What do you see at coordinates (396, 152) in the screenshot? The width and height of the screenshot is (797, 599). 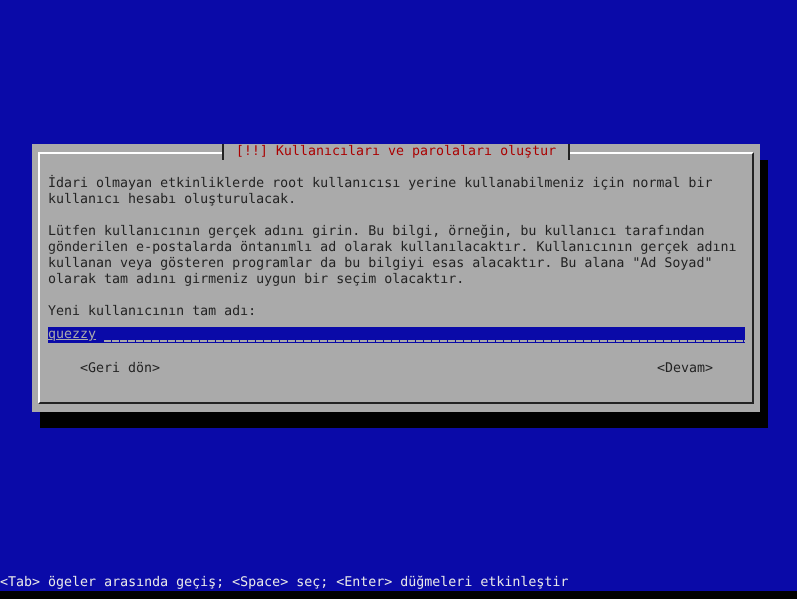 I see `dialog-title: [!!] Kullanıcıları ve parolaları oluştur` at bounding box center [396, 152].